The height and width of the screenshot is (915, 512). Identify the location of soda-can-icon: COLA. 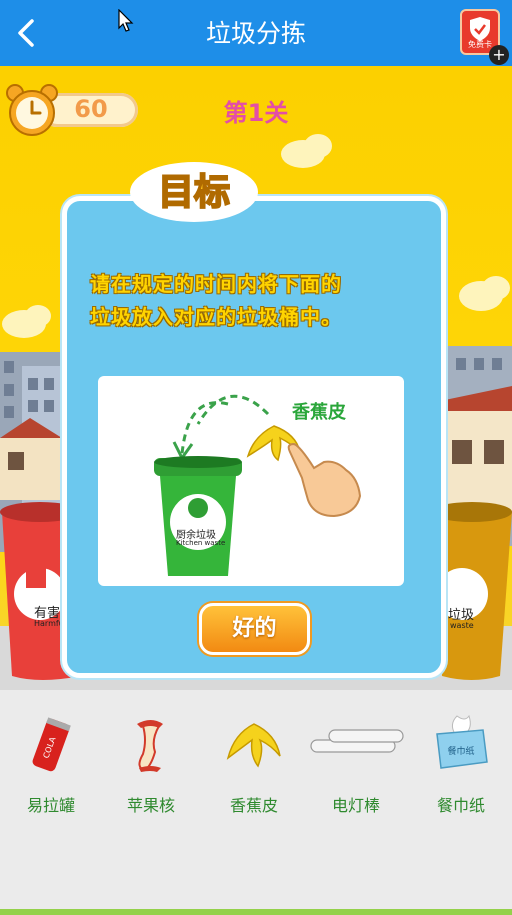
(51, 744).